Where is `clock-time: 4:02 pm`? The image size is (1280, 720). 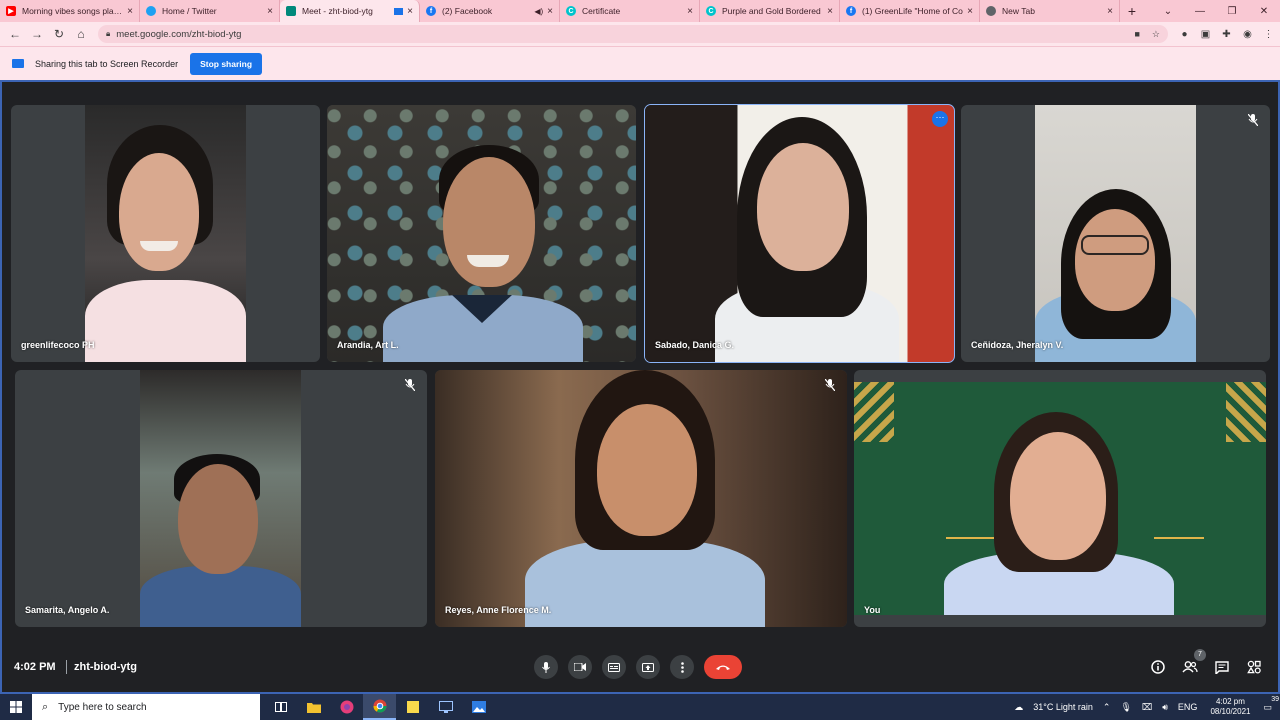 clock-time: 4:02 pm is located at coordinates (1230, 701).